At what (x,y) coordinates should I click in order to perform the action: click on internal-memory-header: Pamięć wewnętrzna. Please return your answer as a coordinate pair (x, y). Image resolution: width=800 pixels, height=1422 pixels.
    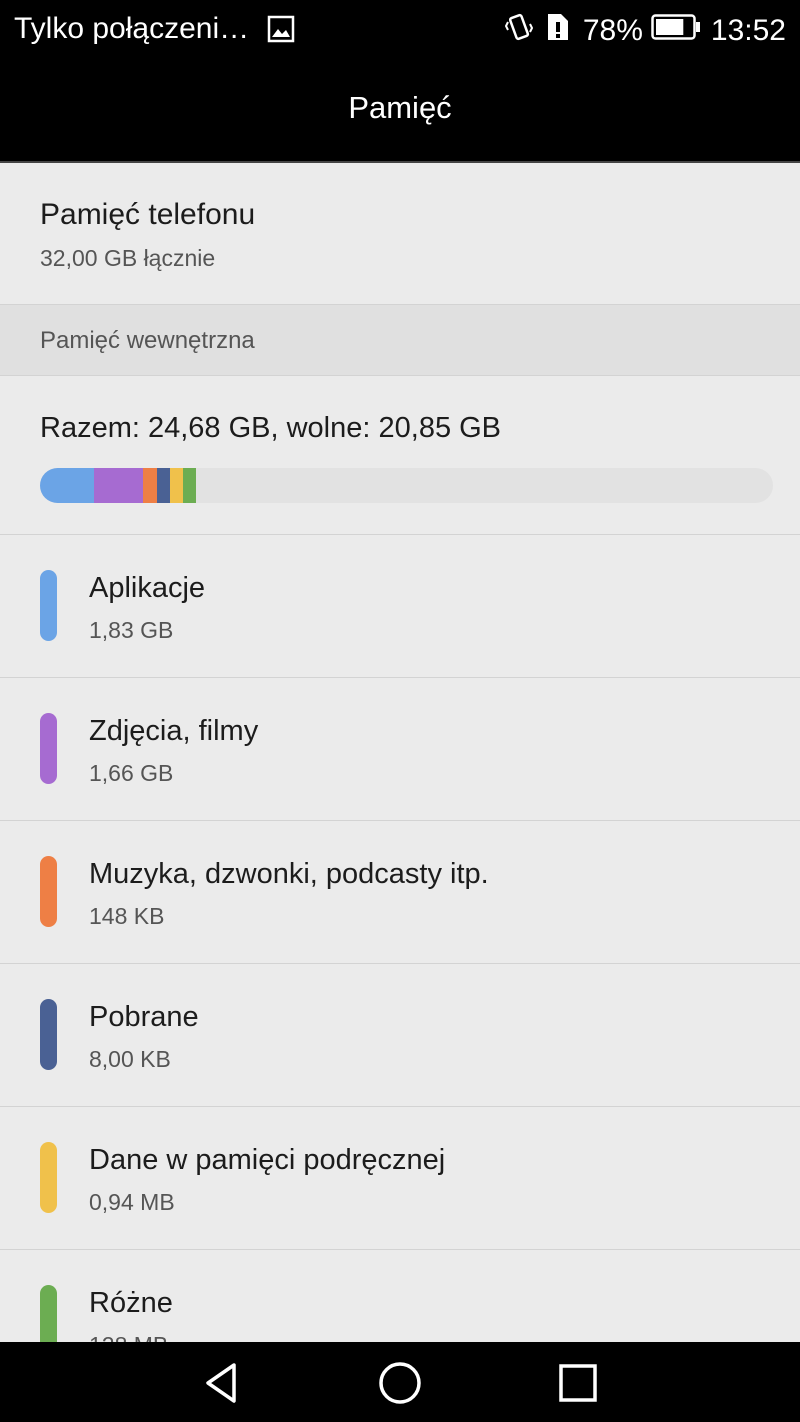
    Looking at the image, I should click on (400, 340).